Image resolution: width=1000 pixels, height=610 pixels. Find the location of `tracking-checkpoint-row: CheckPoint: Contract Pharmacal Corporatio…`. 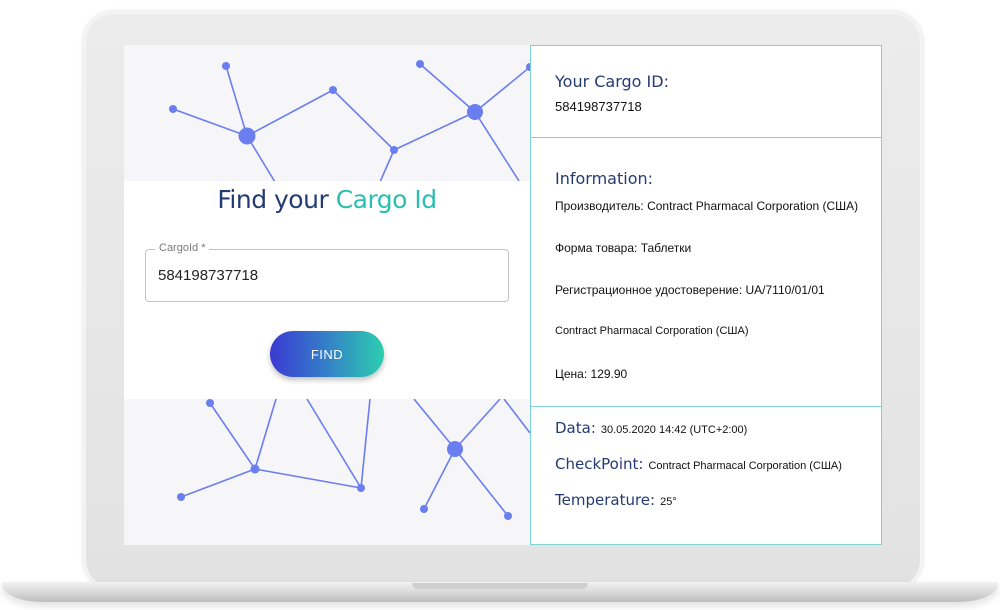

tracking-checkpoint-row: CheckPoint: Contract Pharmacal Corporatio… is located at coordinates (698, 464).